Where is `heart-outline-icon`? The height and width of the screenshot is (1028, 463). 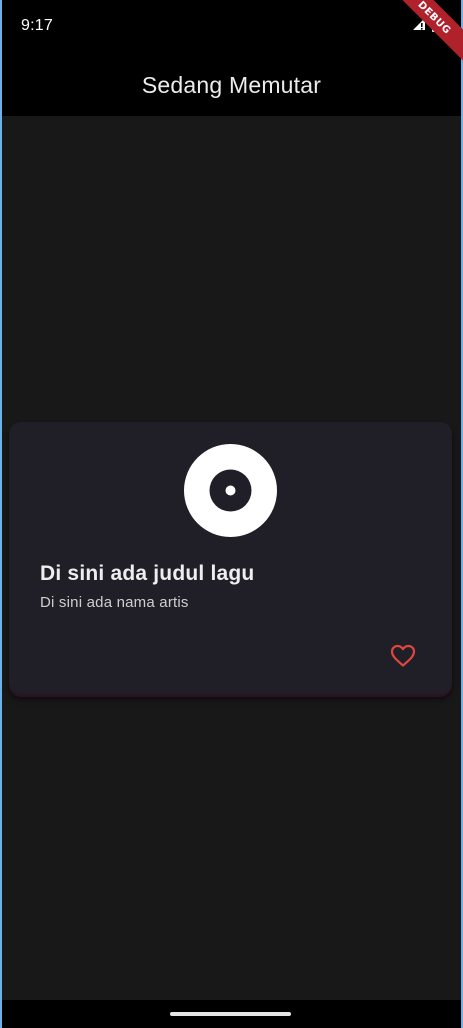
heart-outline-icon is located at coordinates (403, 658).